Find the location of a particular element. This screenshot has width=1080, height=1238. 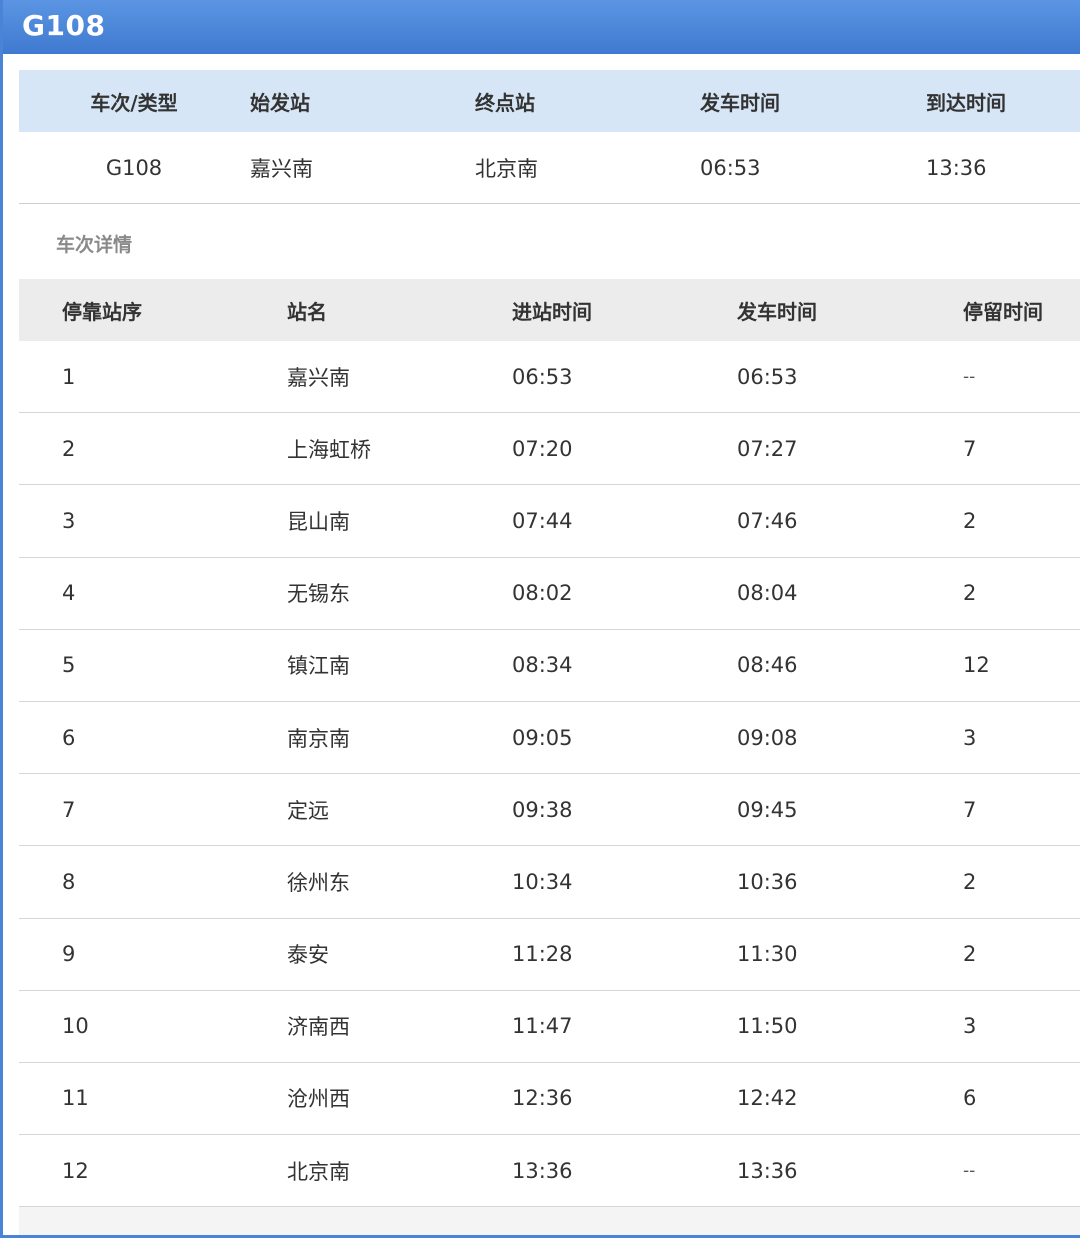

table-row: 11 沧州西 12:36 12:42 6 is located at coordinates (549, 1099).